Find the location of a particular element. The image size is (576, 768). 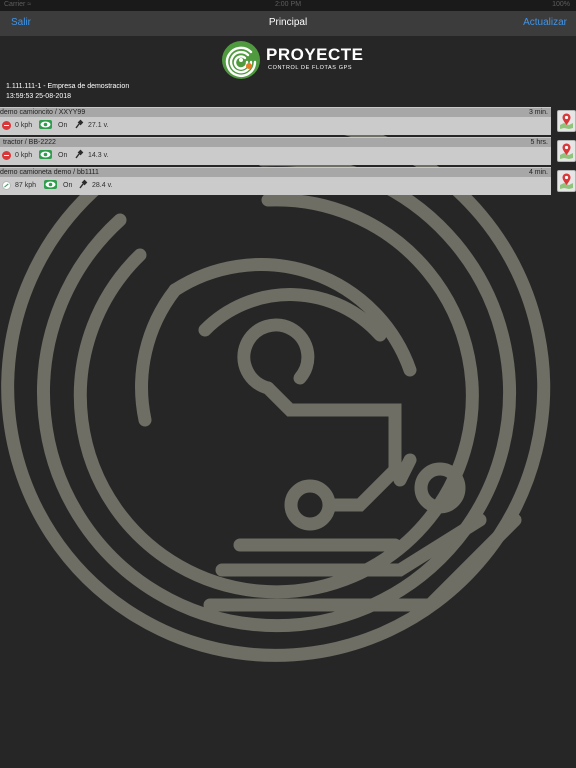

refresh-button: Actualizar is located at coordinates (545, 22).